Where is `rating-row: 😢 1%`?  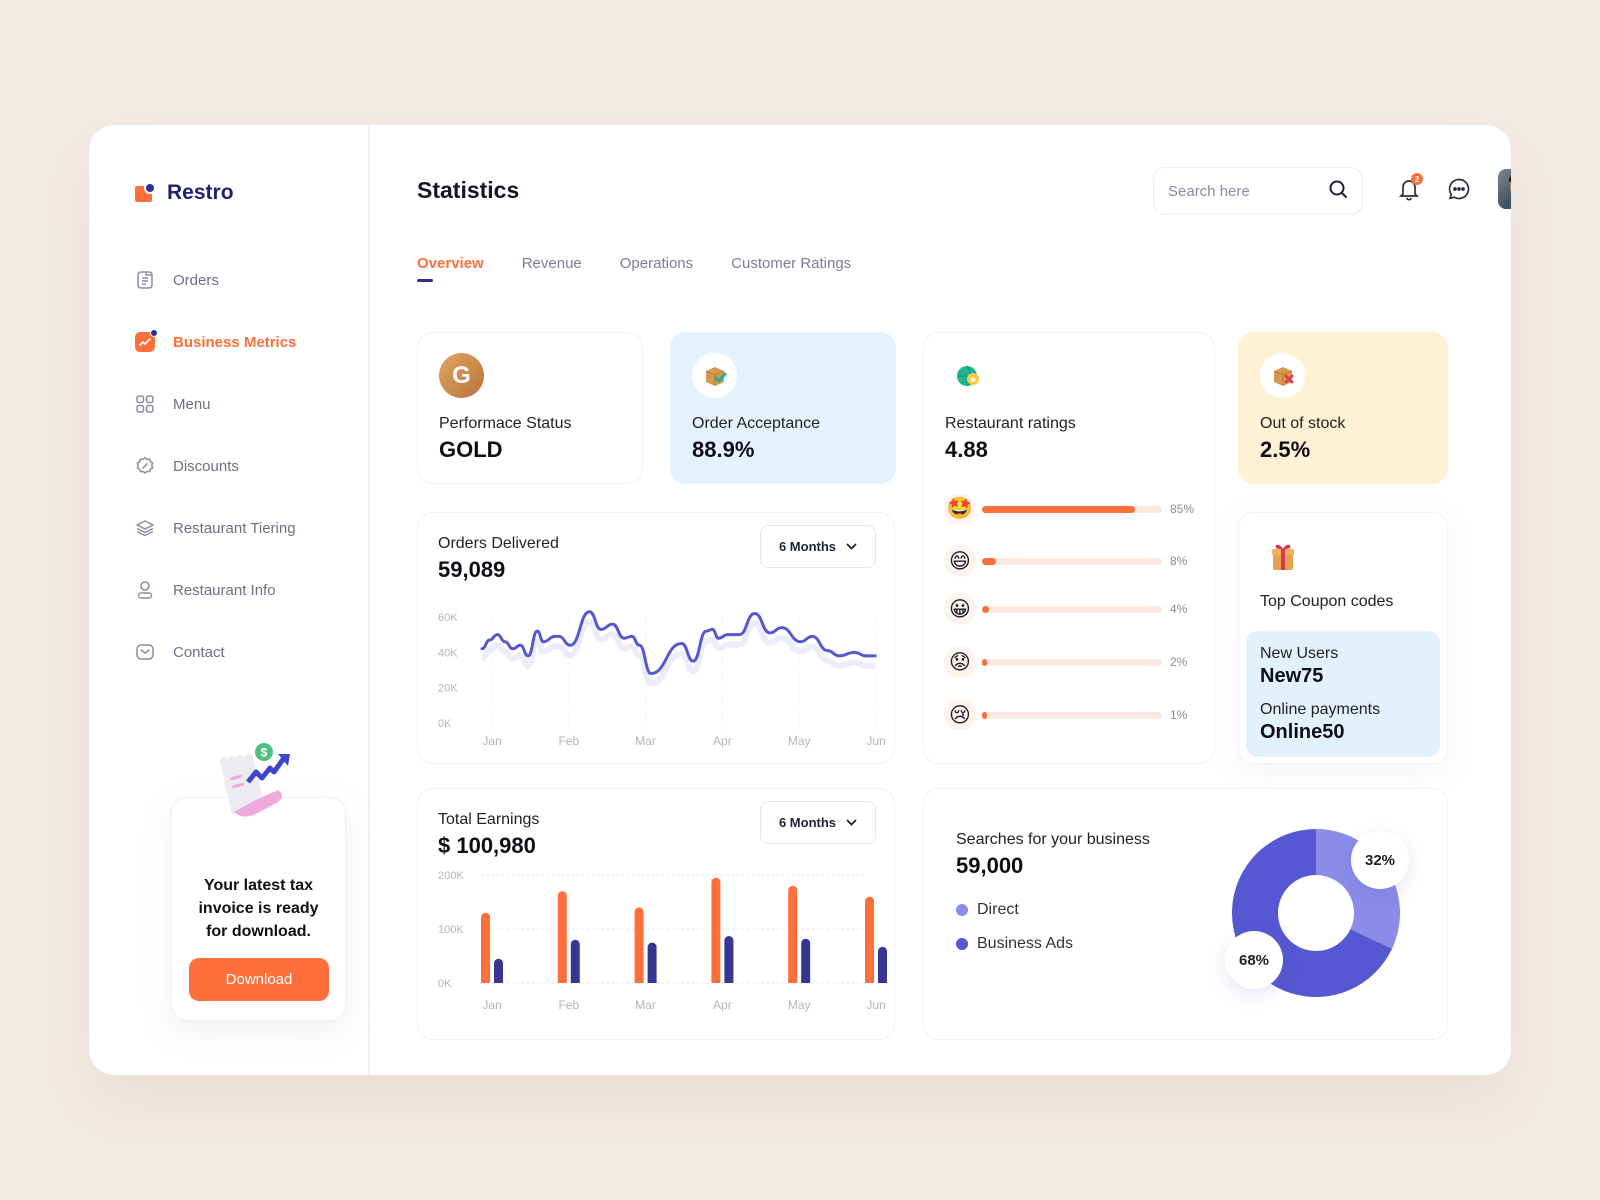
rating-row: 😢 1% is located at coordinates (1065, 715).